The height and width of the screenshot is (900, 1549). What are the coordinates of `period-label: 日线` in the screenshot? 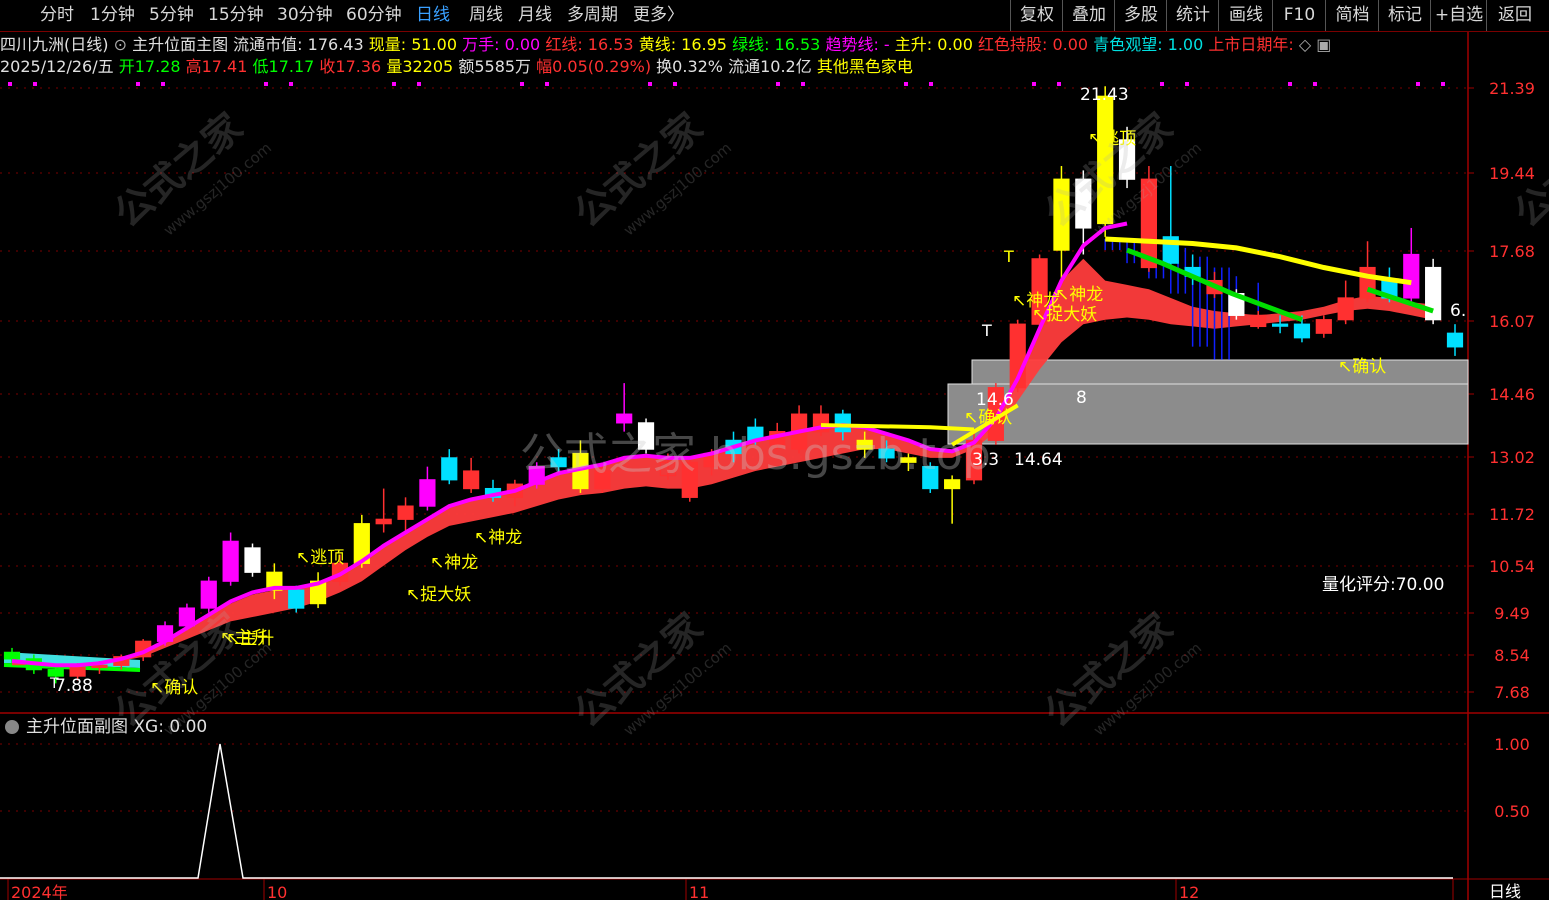 It's located at (1505, 891).